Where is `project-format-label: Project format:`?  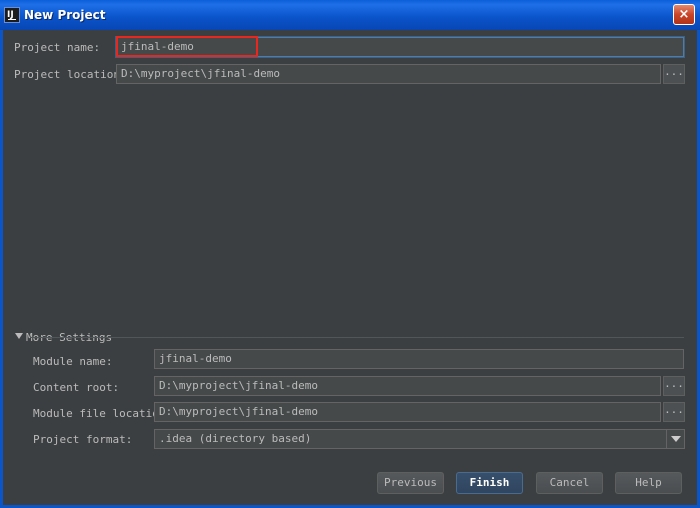
project-format-label: Project format: is located at coordinates (83, 439).